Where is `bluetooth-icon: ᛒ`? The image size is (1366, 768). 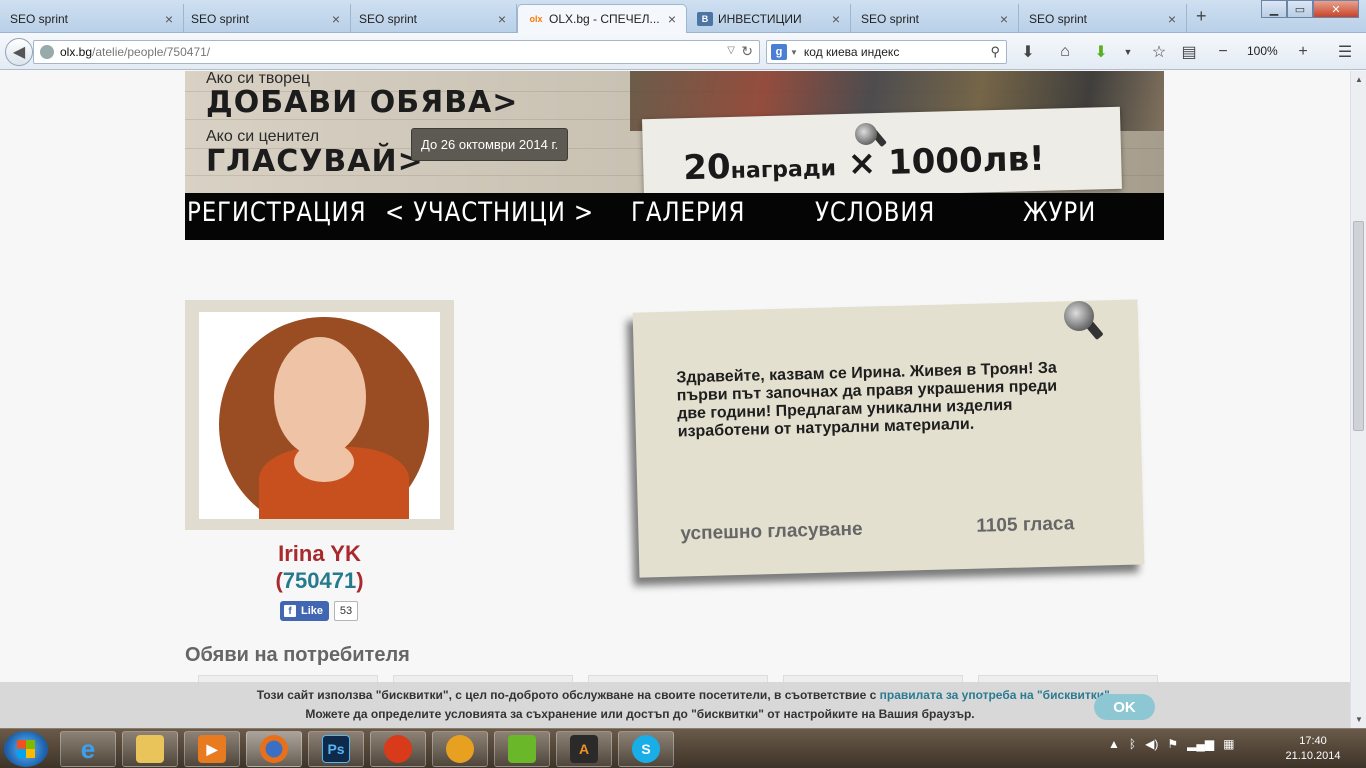 bluetooth-icon: ᛒ is located at coordinates (1132, 744).